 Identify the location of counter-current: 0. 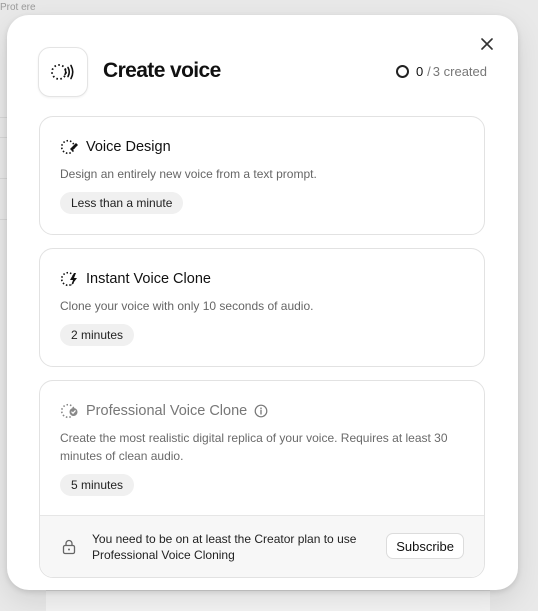
(419, 71).